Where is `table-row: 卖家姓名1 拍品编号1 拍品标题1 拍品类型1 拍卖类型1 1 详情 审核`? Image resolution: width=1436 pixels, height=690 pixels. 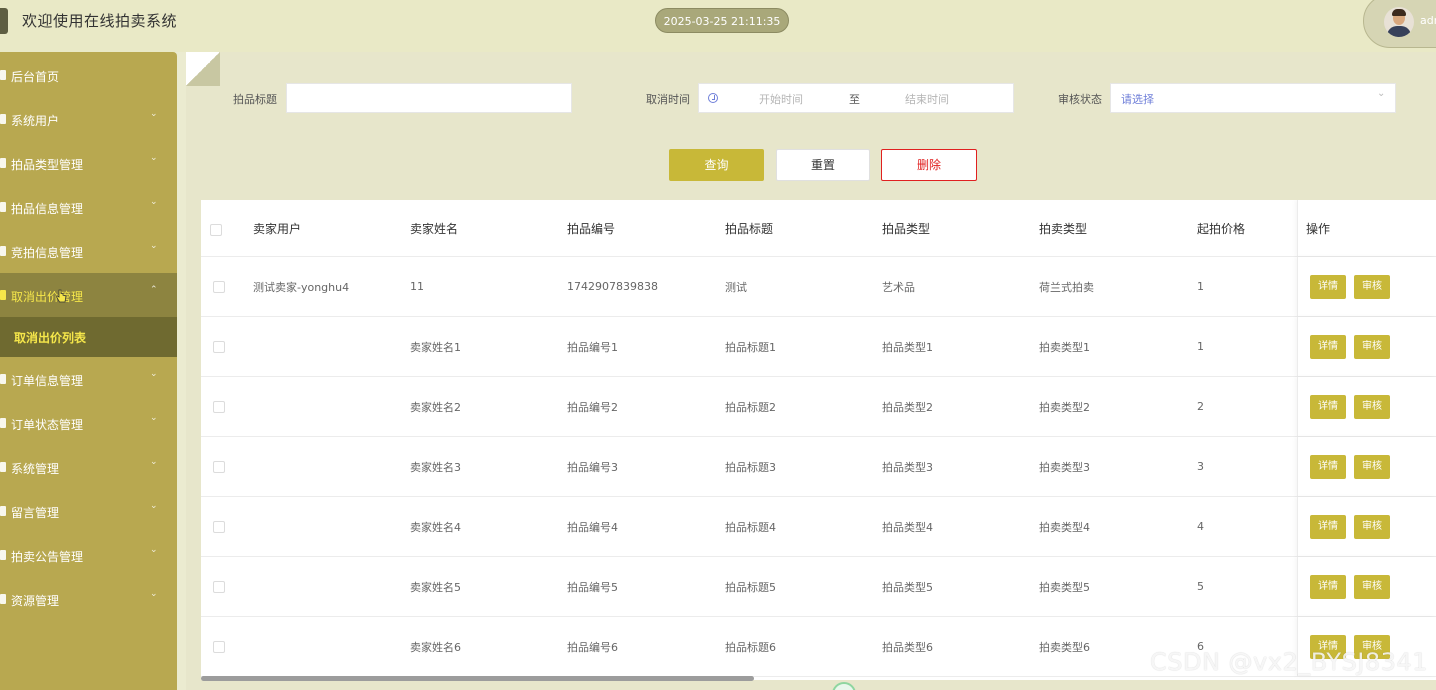 table-row: 卖家姓名1 拍品编号1 拍品标题1 拍品类型1 拍卖类型1 1 详情 审核 is located at coordinates (818, 347).